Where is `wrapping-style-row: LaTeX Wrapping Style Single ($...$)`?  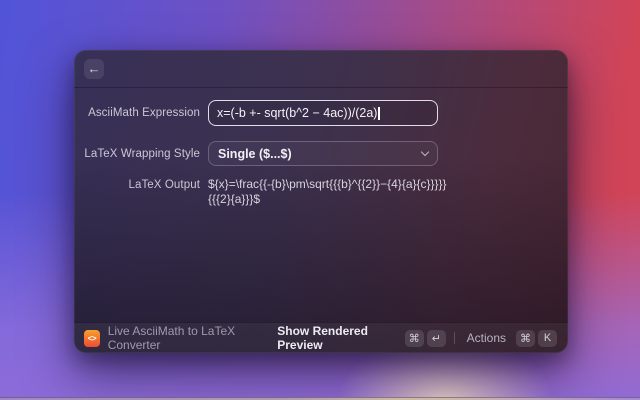
wrapping-style-row: LaTeX Wrapping Style Single ($...$) is located at coordinates (321, 153).